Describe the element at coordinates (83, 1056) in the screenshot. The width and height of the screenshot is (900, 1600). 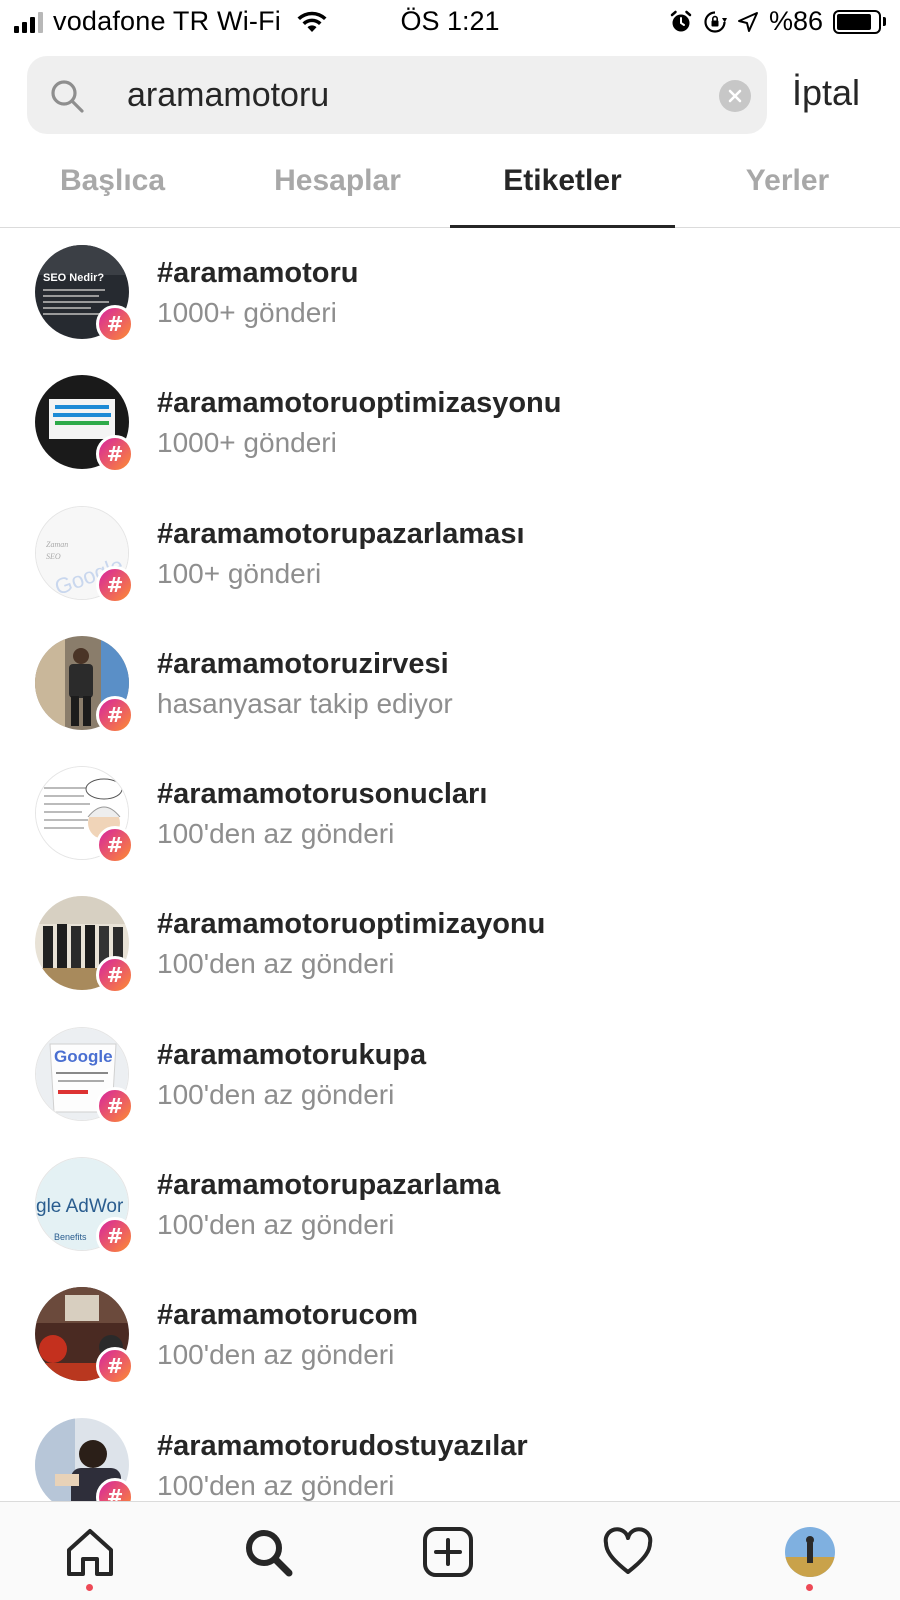
I see `svg-text: Google` at that location.